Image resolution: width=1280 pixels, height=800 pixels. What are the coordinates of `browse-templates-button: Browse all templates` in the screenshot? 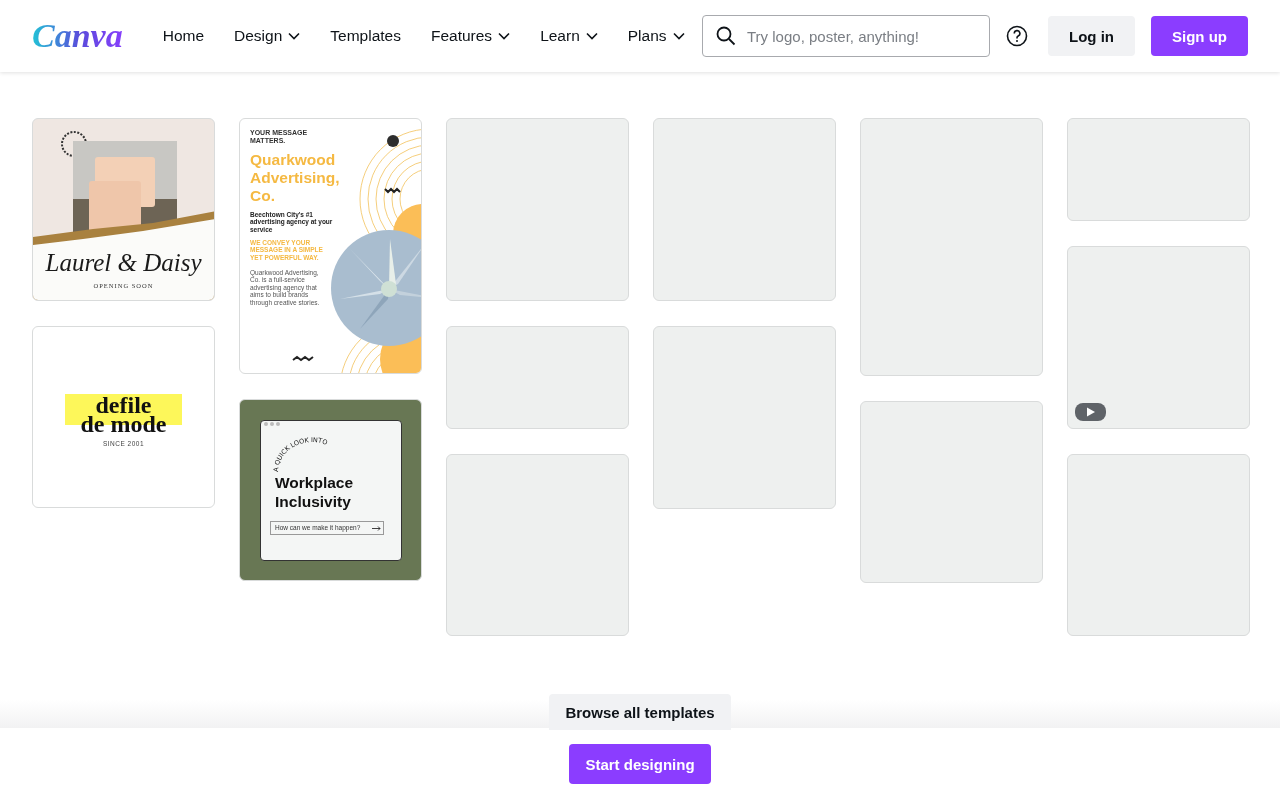 It's located at (640, 712).